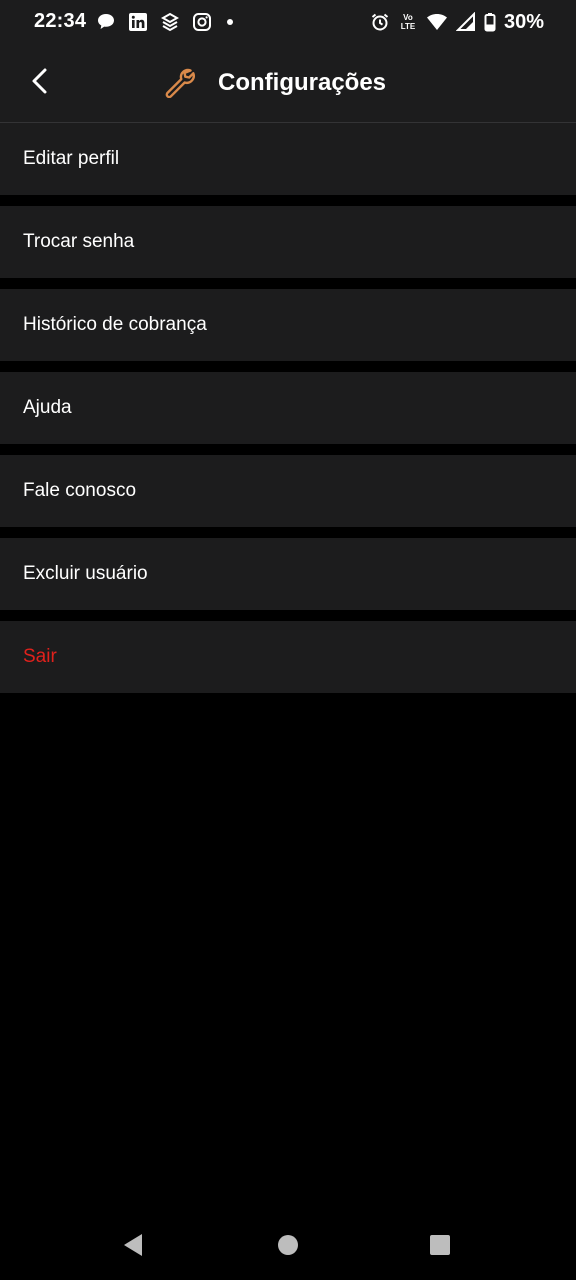 This screenshot has height=1280, width=576. What do you see at coordinates (288, 325) in the screenshot?
I see `menu-item-historico-cobranca: Histórico de cobrança` at bounding box center [288, 325].